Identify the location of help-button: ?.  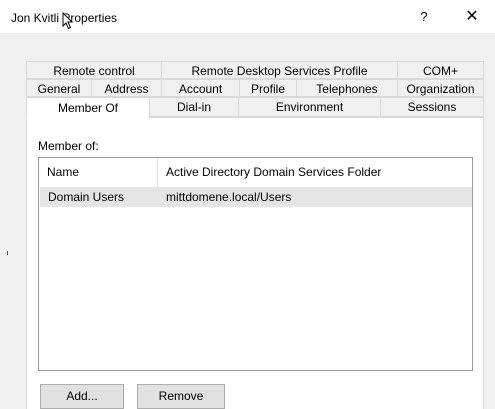
(424, 16).